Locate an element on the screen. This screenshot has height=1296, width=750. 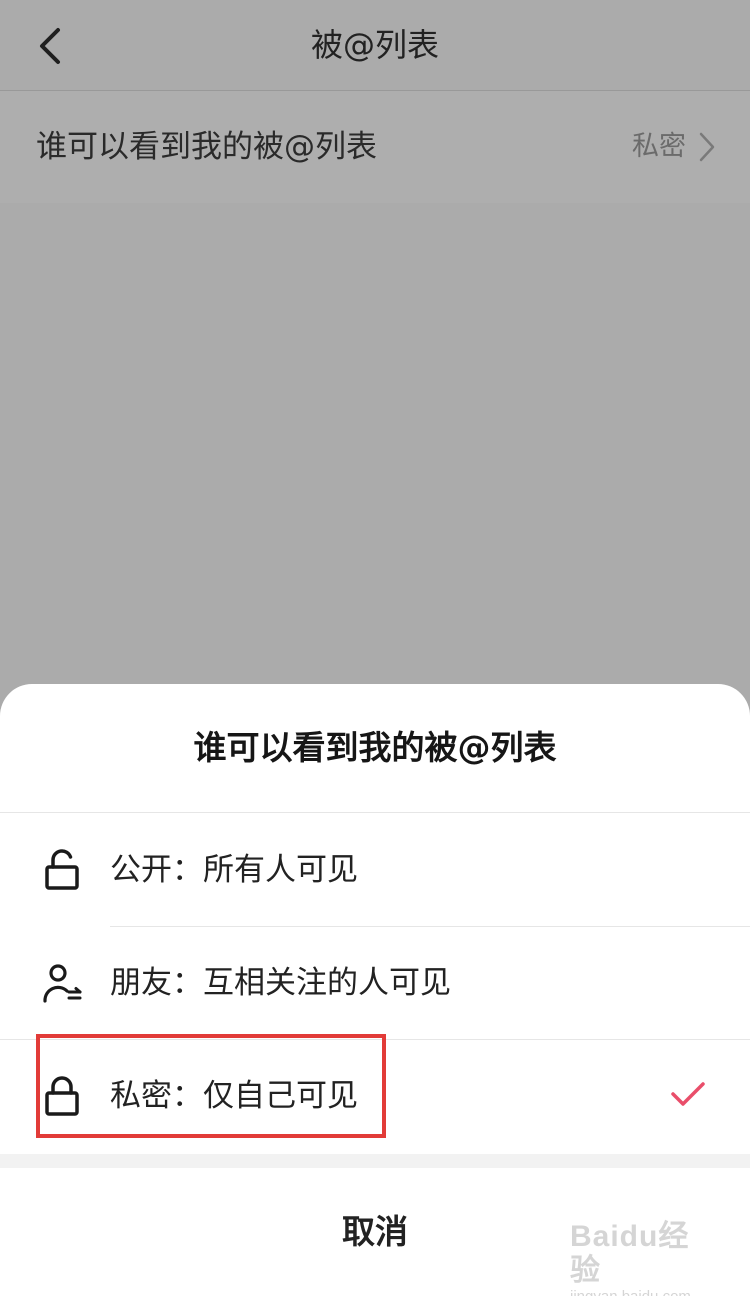
setting-row-mention-visibility: 谁可以看到我的被@列表 私密 is located at coordinates (375, 147).